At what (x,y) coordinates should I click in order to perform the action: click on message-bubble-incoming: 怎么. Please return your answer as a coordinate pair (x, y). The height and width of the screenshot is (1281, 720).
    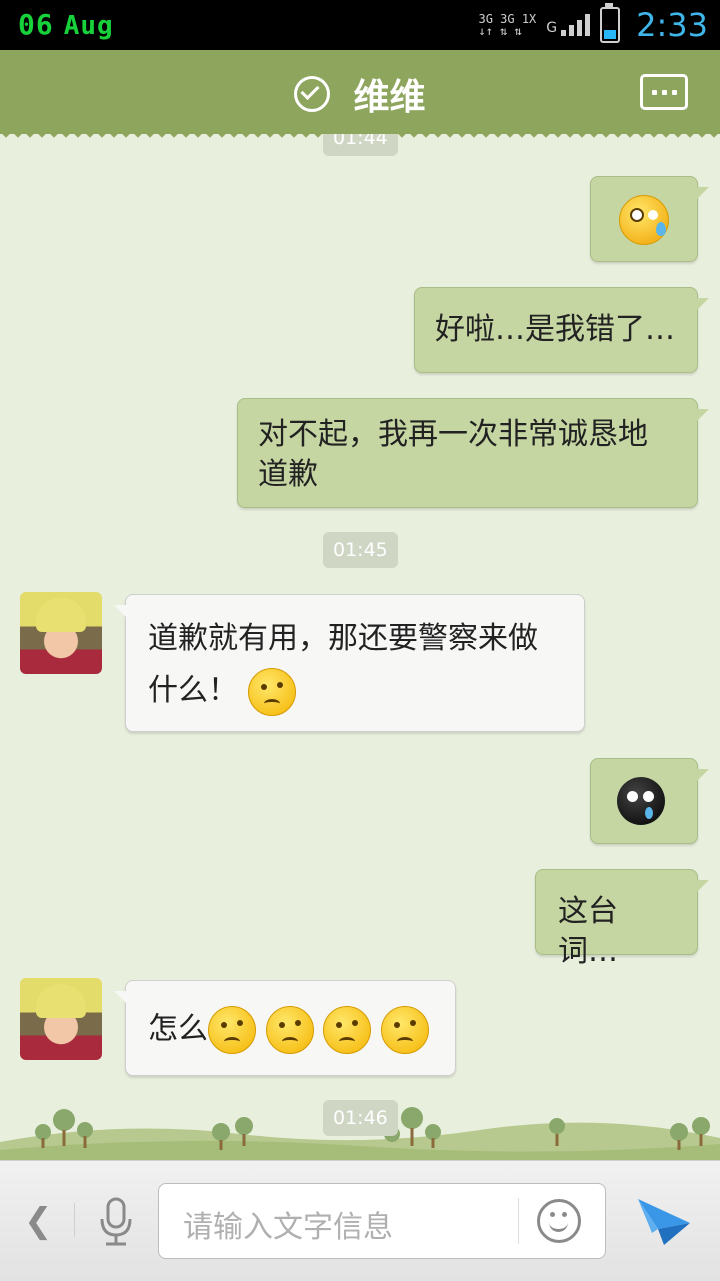
    Looking at the image, I should click on (285, 1028).